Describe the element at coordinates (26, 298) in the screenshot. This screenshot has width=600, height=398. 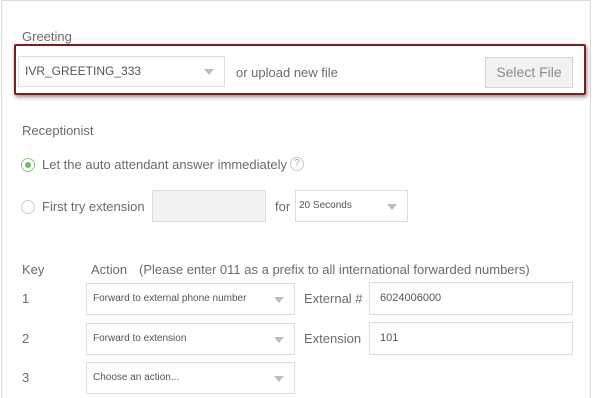
I see `key-number: 1` at that location.